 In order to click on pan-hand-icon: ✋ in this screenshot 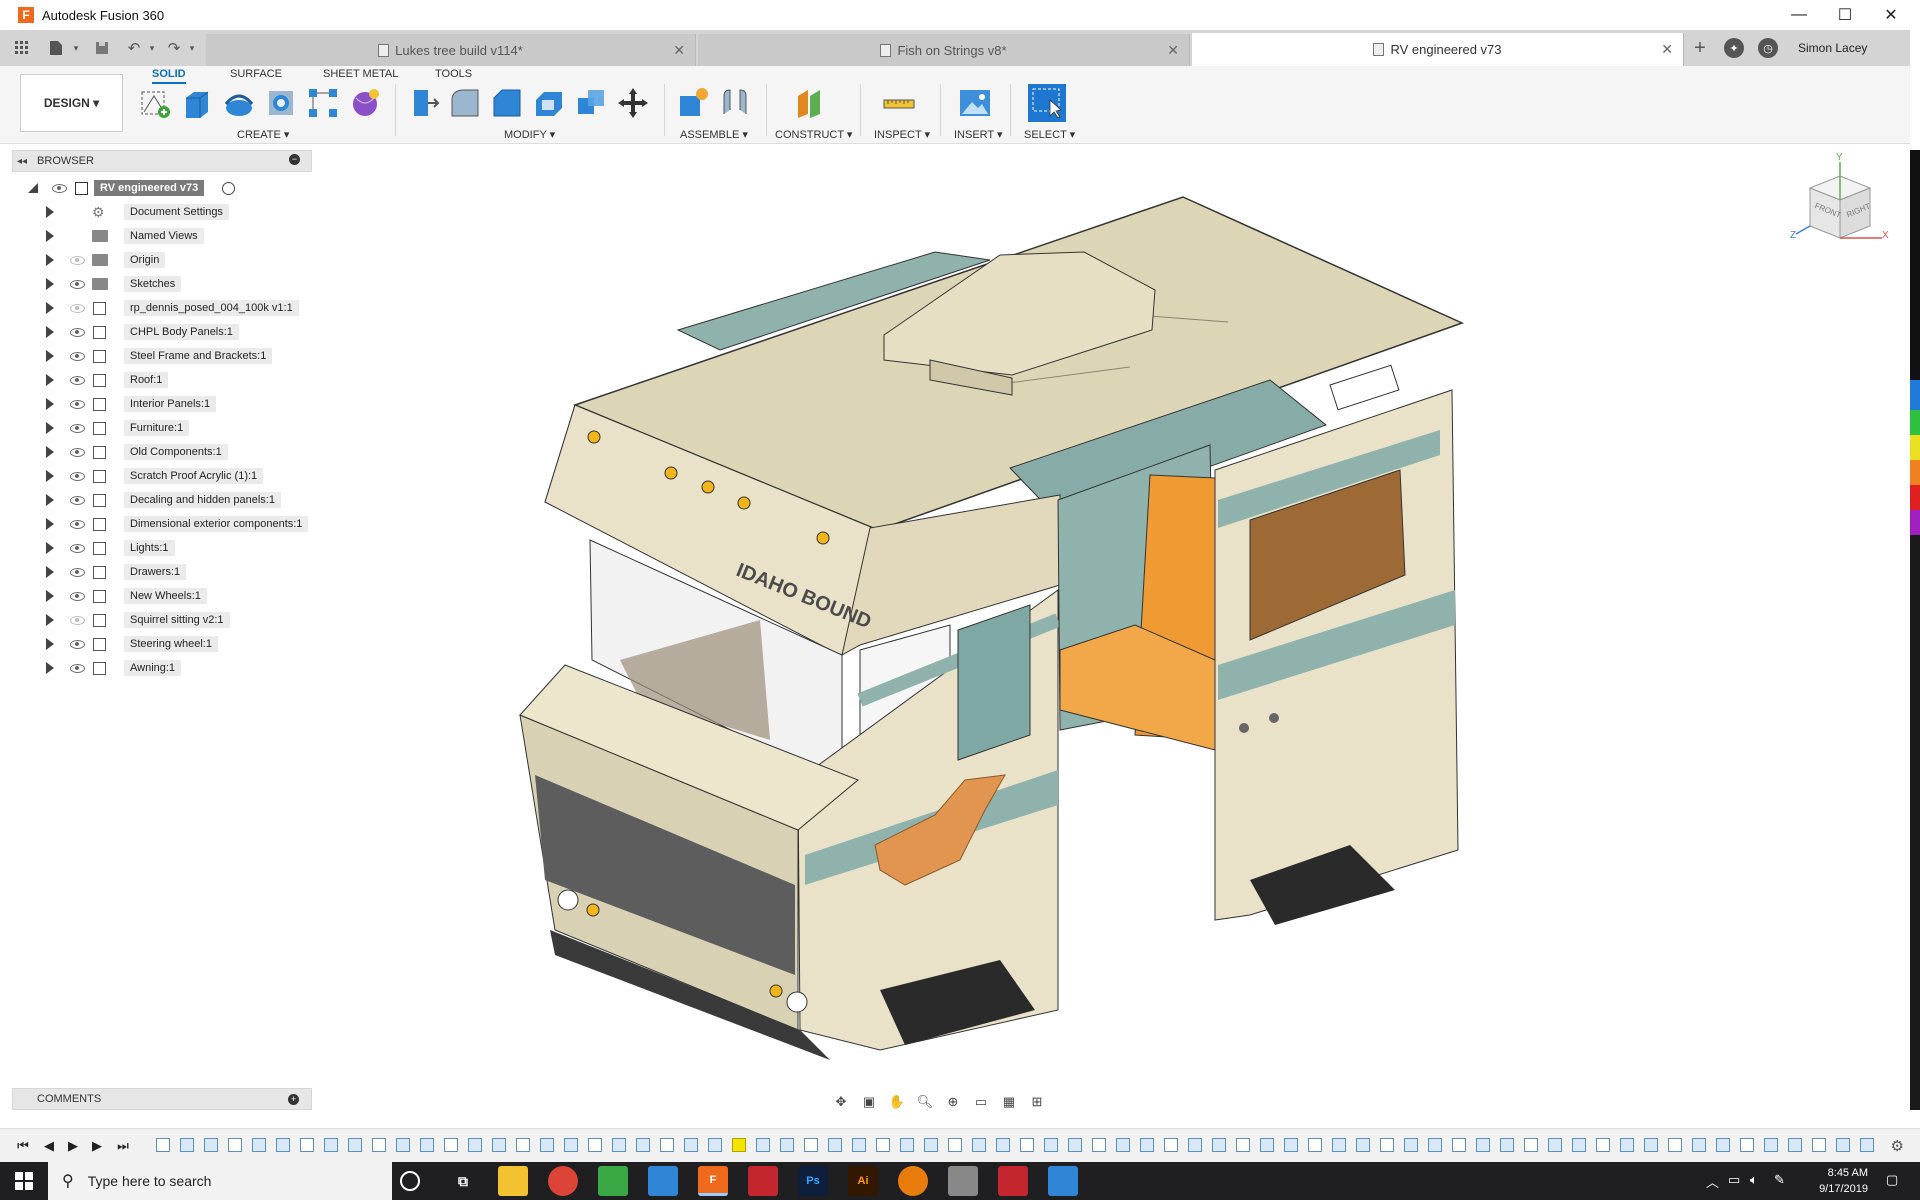, I will do `click(897, 1102)`.